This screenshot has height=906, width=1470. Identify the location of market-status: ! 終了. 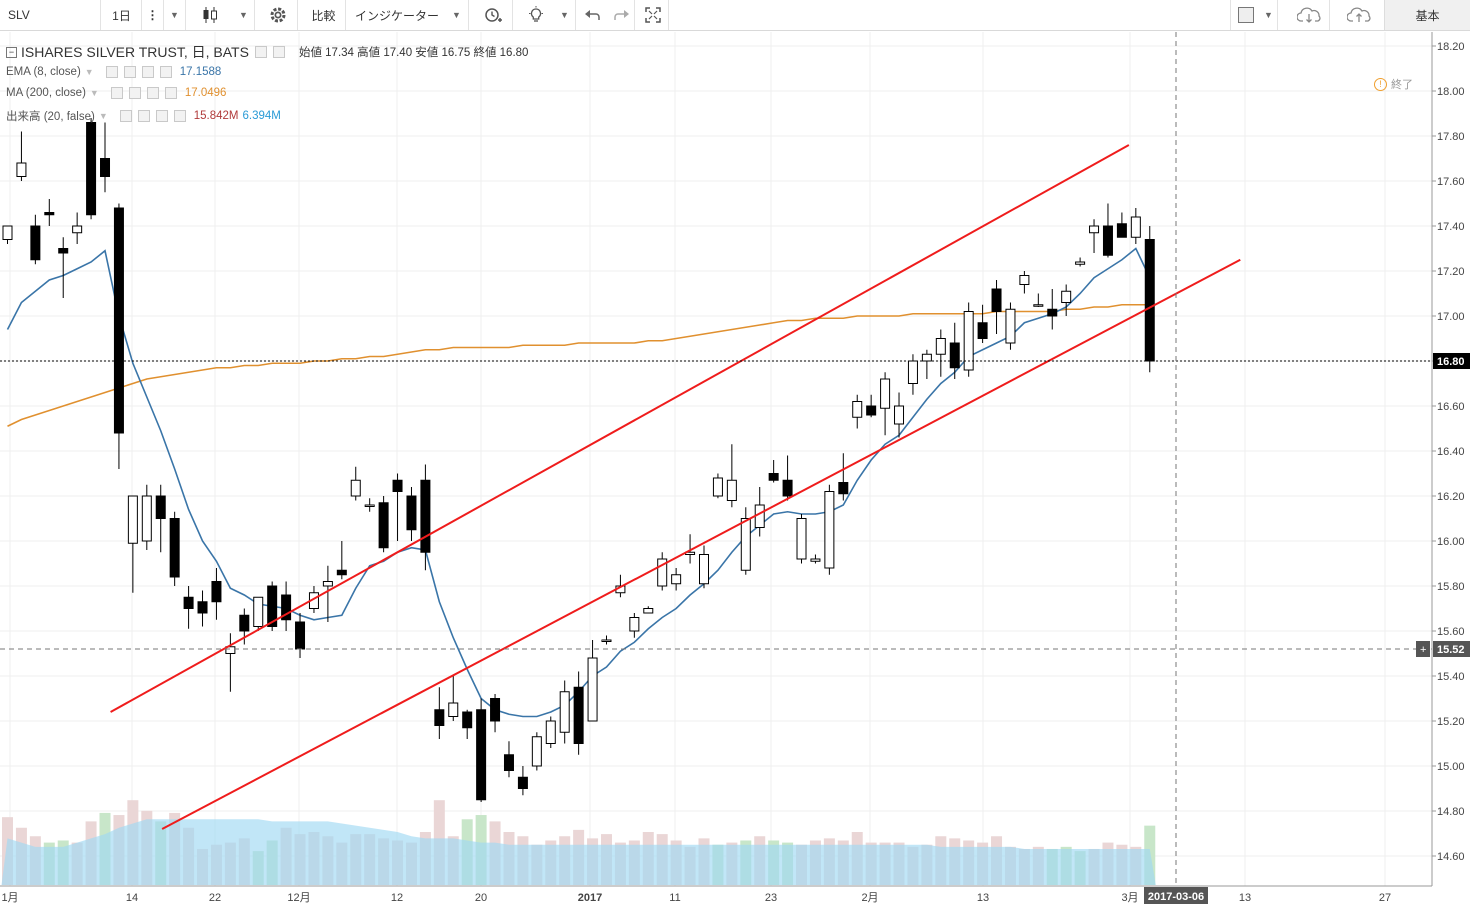
(1393, 84).